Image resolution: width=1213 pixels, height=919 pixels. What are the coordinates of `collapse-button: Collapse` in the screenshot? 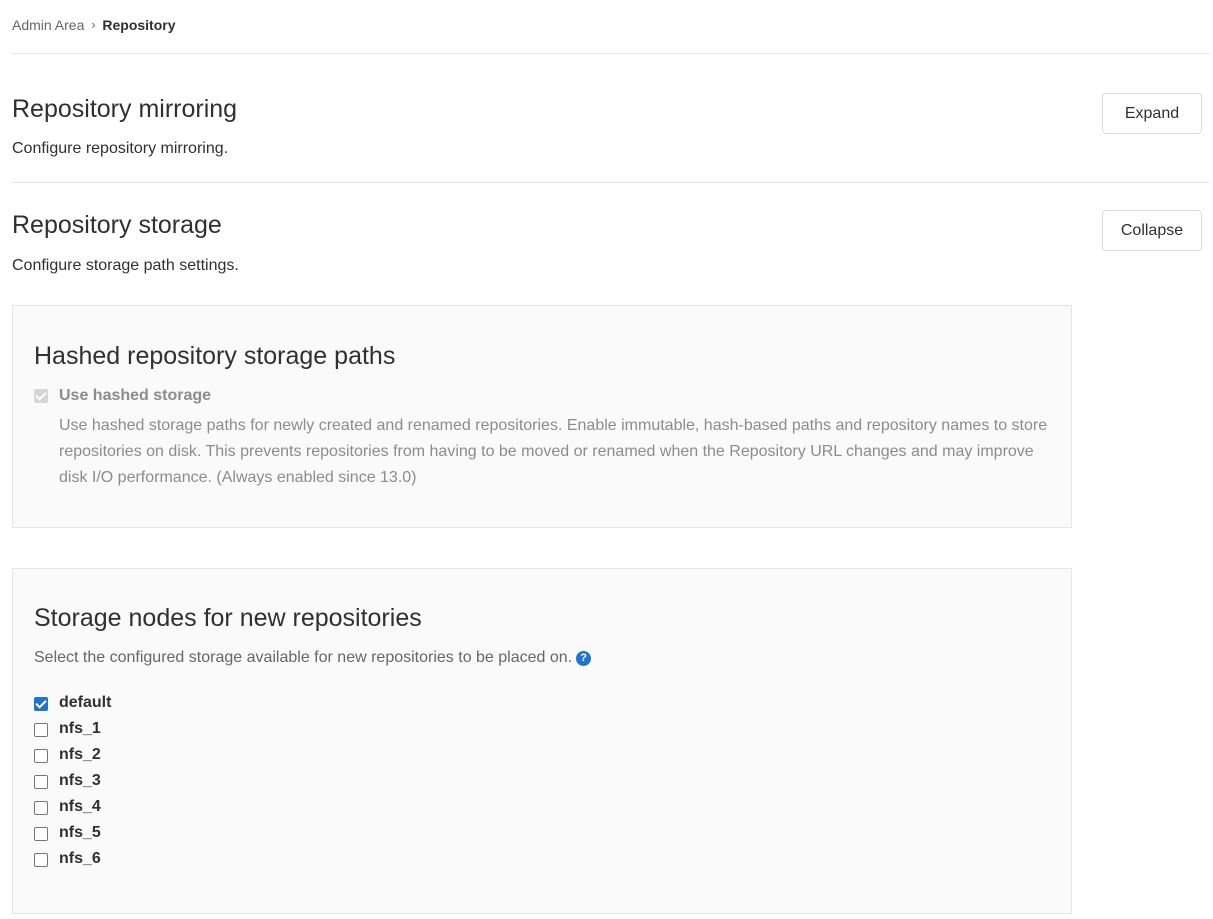 It's located at (1152, 230).